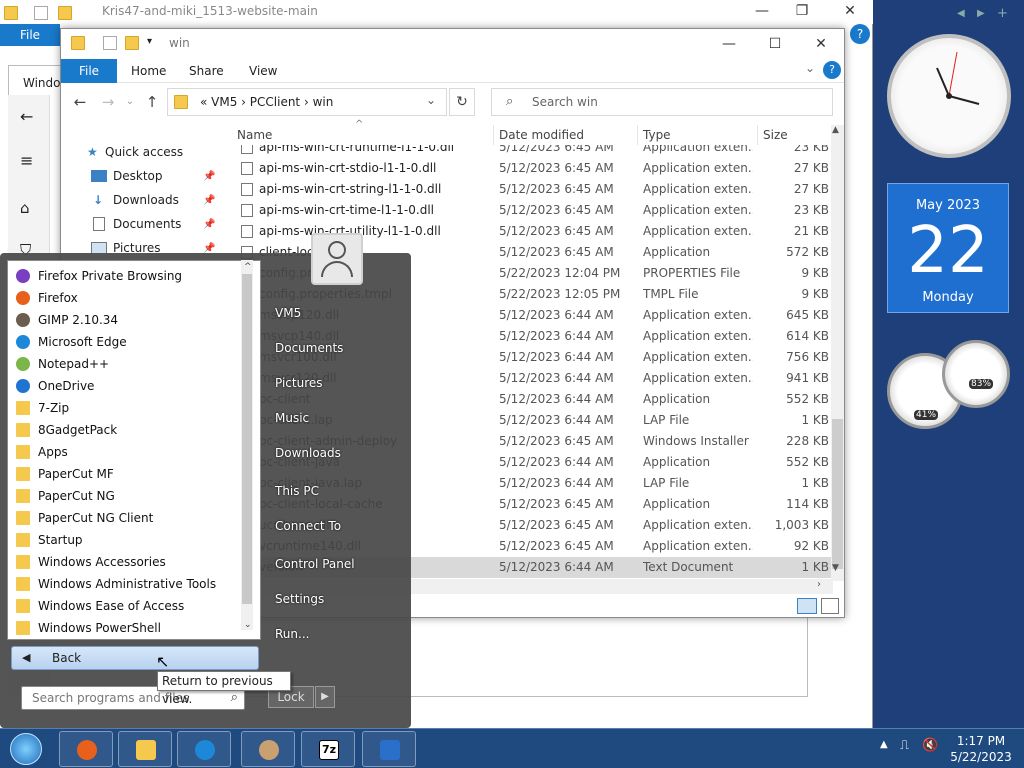 This screenshot has width=1024, height=768. Describe the element at coordinates (263, 71) in the screenshot. I see `tab-view: View` at that location.